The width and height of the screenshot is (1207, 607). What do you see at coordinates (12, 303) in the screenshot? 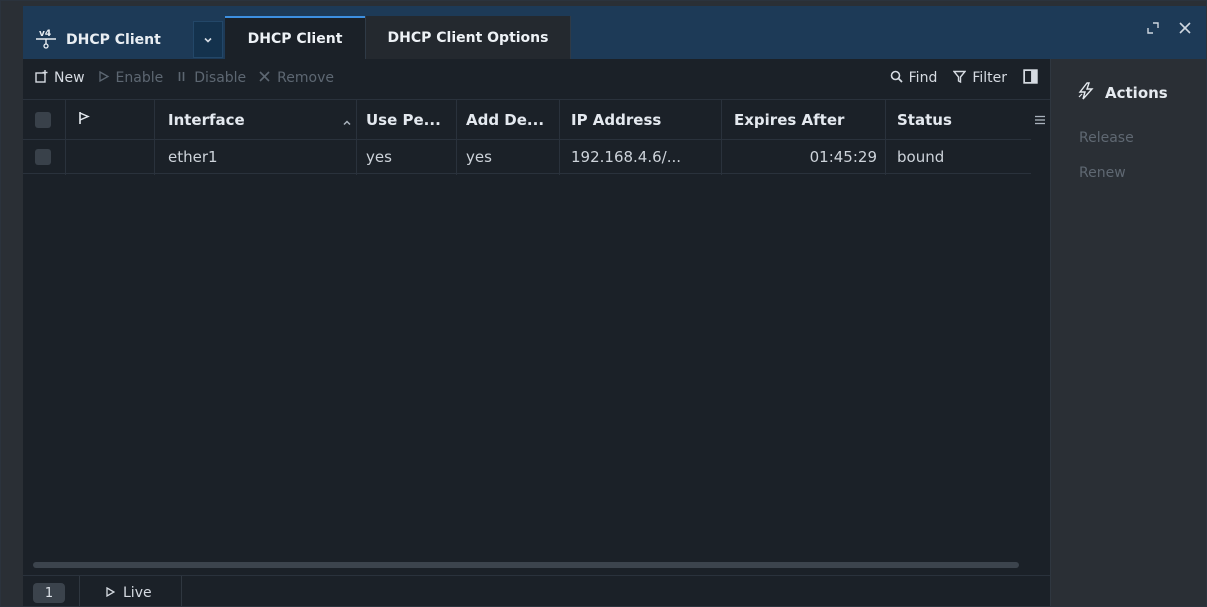
I see `window-left-frame` at bounding box center [12, 303].